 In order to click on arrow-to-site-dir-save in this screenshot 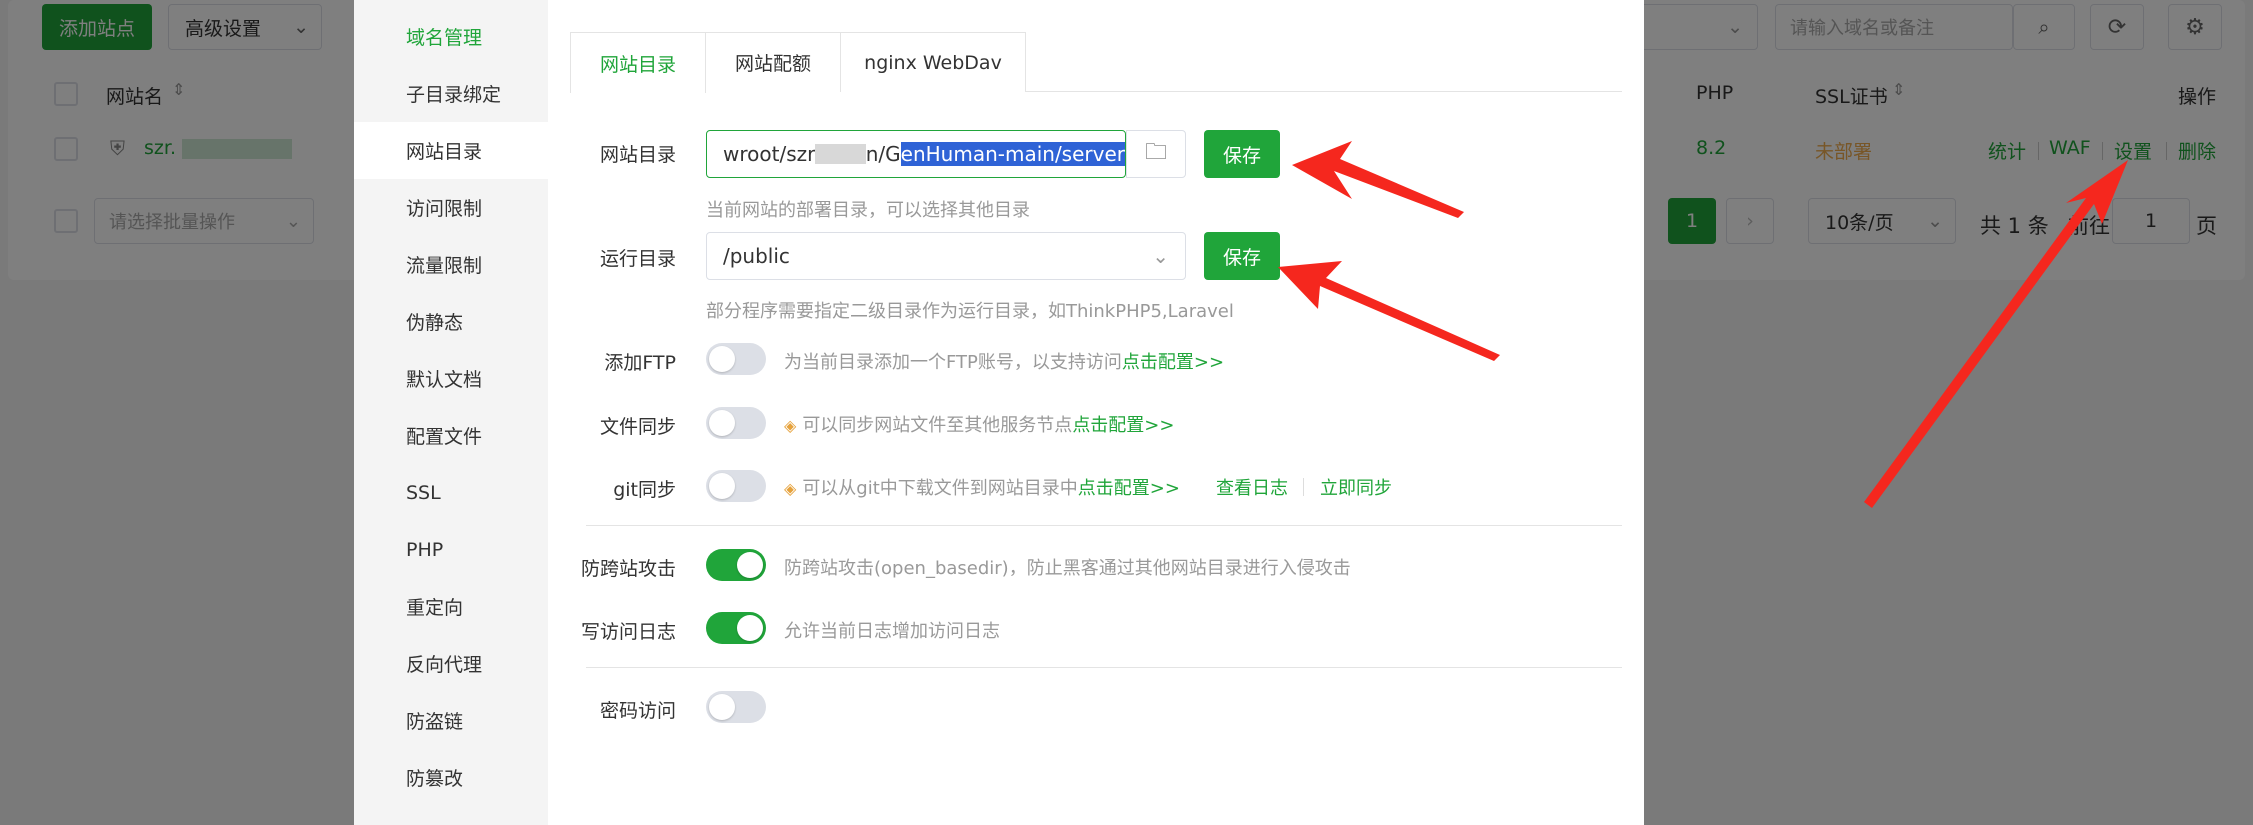, I will do `click(1378, 179)`.